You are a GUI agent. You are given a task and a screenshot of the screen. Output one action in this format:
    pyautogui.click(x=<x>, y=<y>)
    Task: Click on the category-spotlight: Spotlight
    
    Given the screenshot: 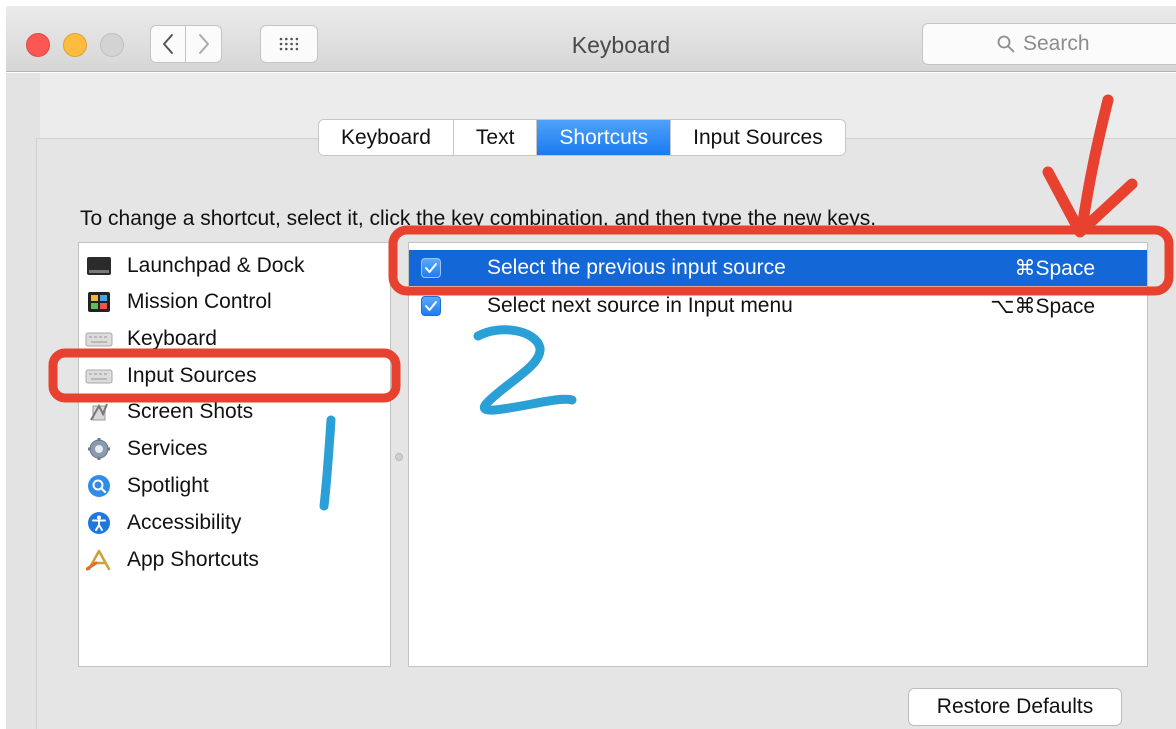 What is the action you would take?
    pyautogui.click(x=147, y=486)
    